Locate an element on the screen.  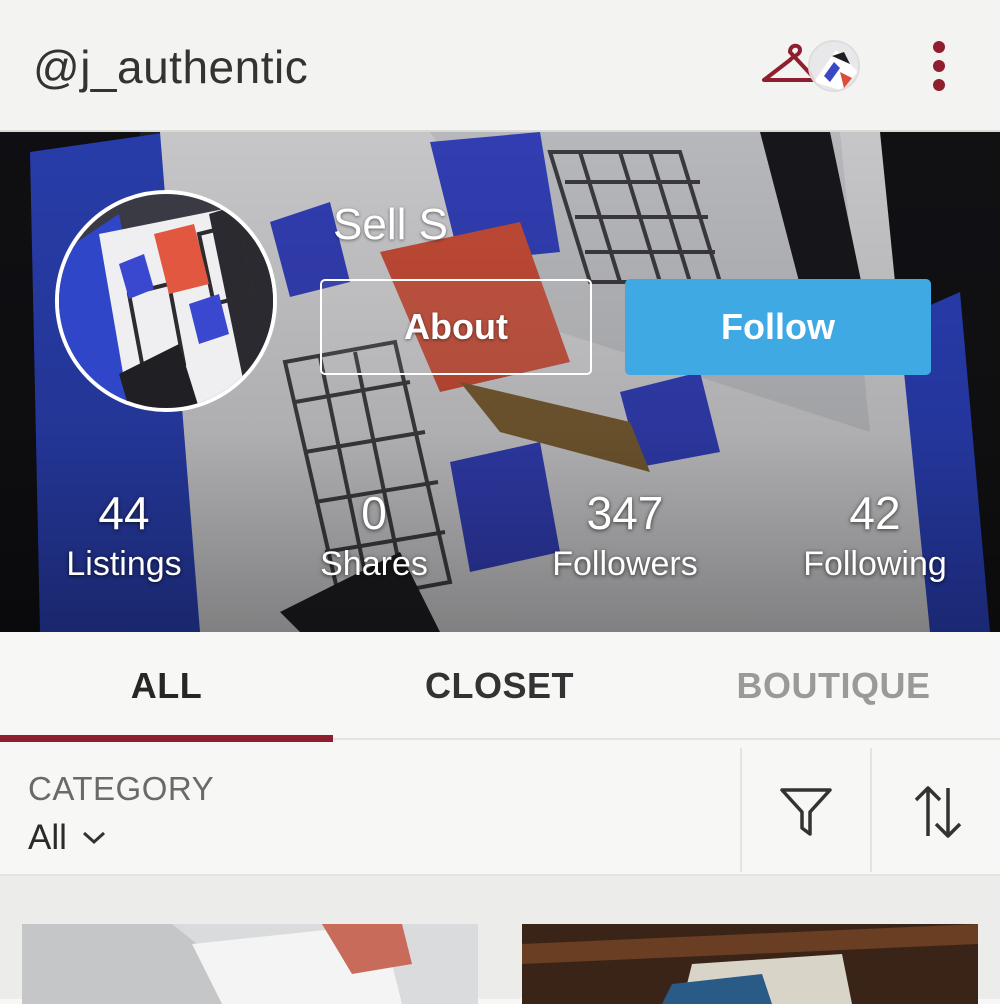
category-value: All is located at coordinates (47, 837).